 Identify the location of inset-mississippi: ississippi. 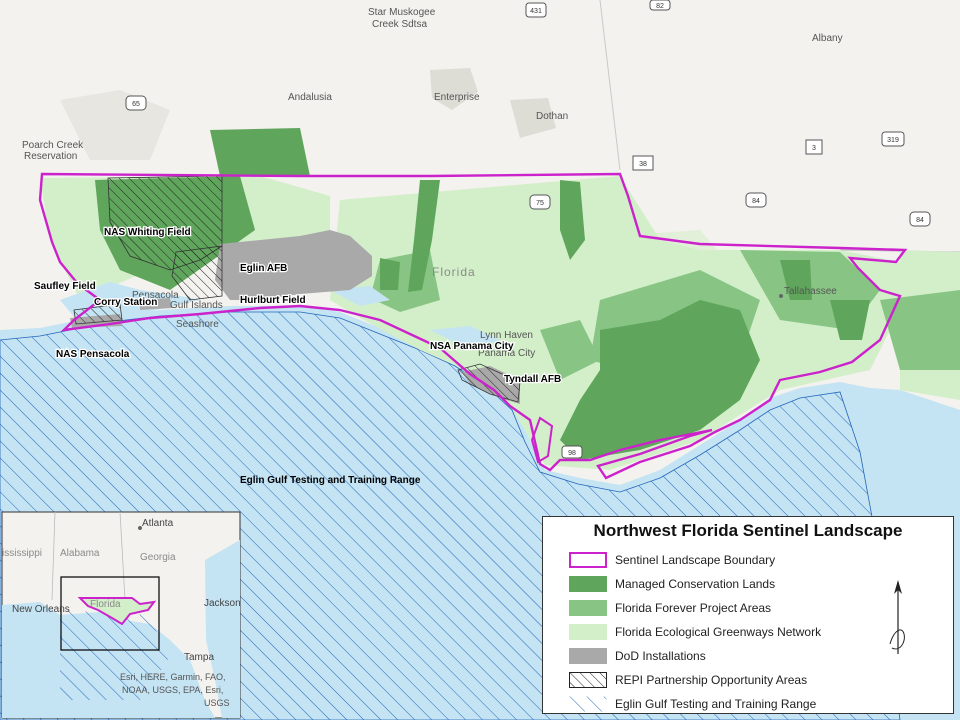
(22, 553).